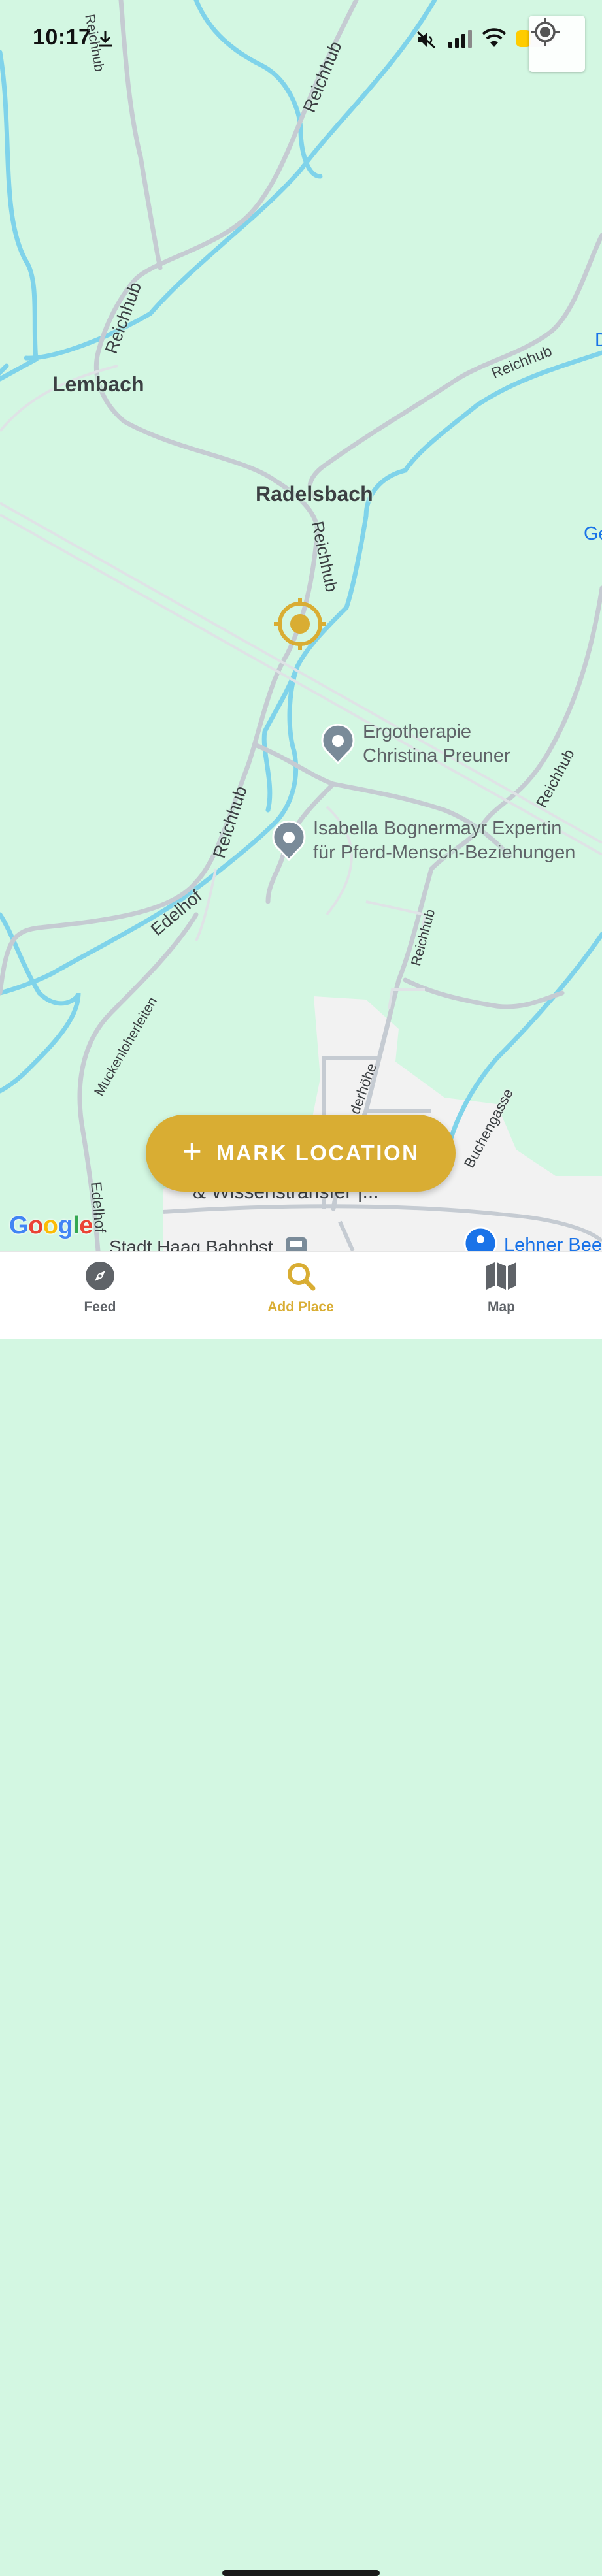 This screenshot has width=602, height=2576. I want to click on search-icon, so click(302, 1277).